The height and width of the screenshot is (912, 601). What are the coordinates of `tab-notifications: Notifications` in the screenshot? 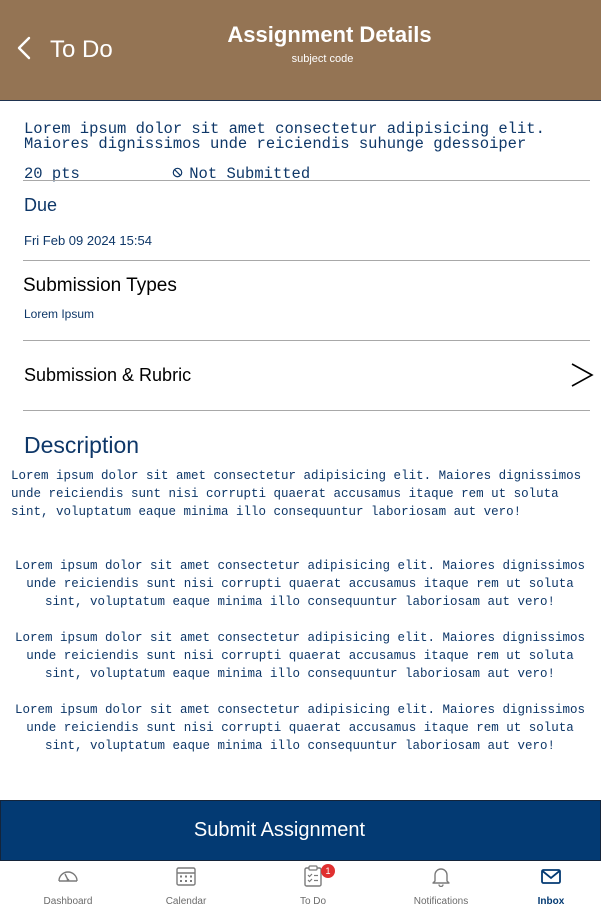 It's located at (441, 886).